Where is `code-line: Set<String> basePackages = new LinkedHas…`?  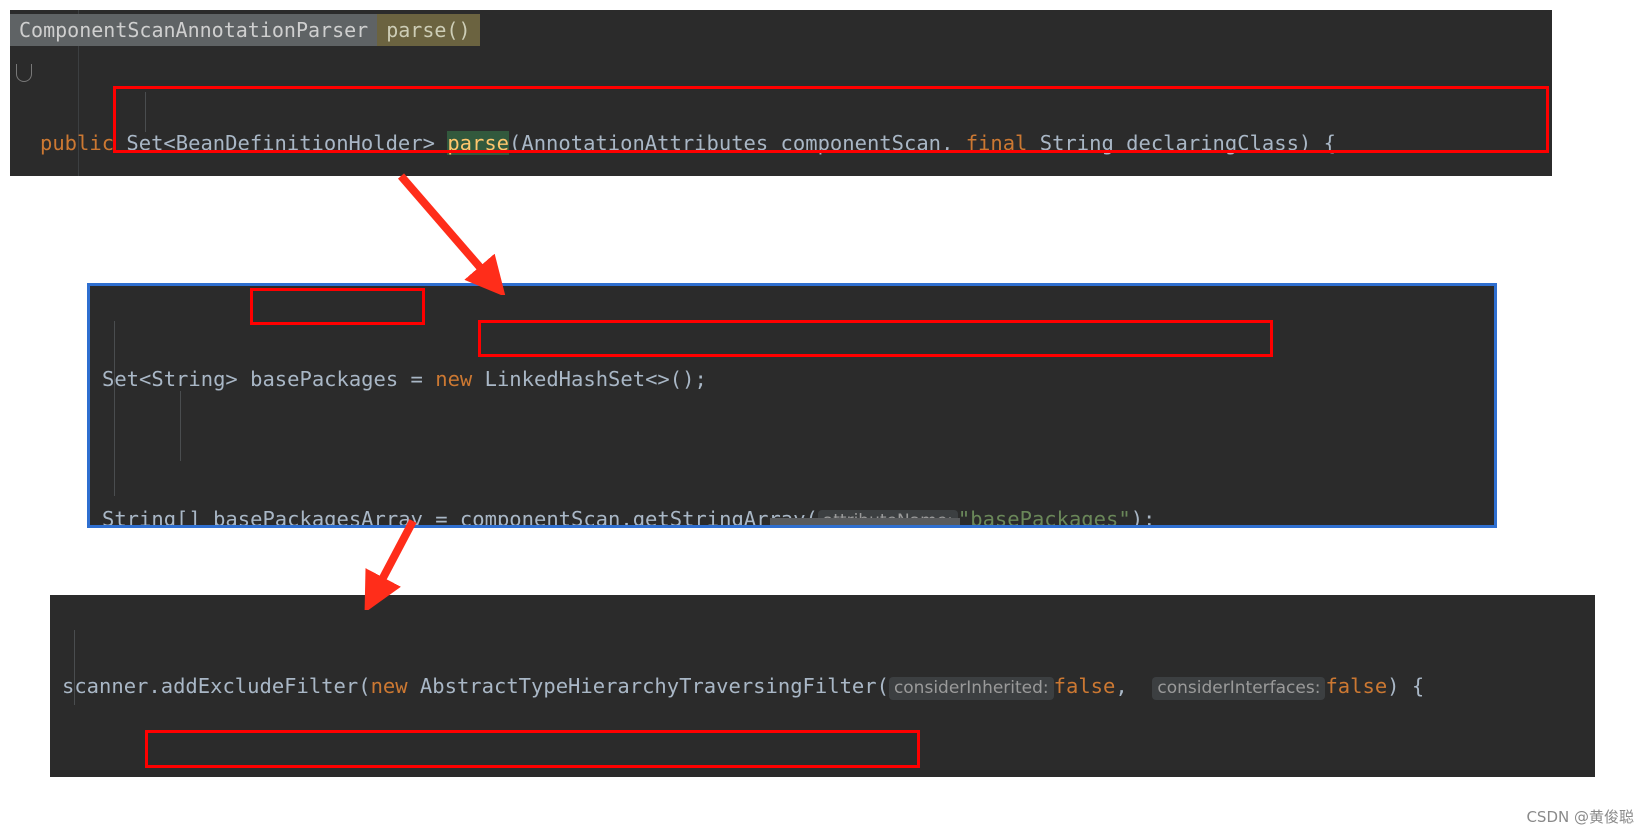 code-line: Set<String> basePackages = new LinkedHas… is located at coordinates (720, 379).